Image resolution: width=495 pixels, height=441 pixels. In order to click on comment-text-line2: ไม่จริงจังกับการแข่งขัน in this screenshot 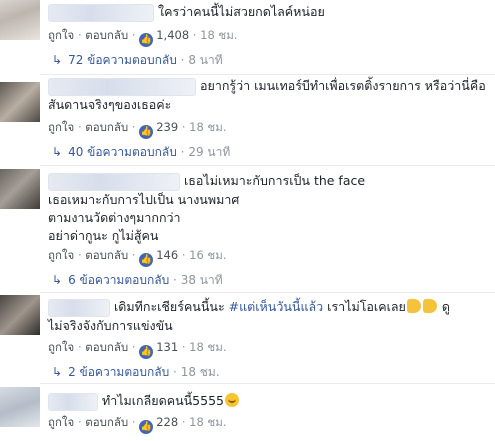, I will do `click(110, 325)`.